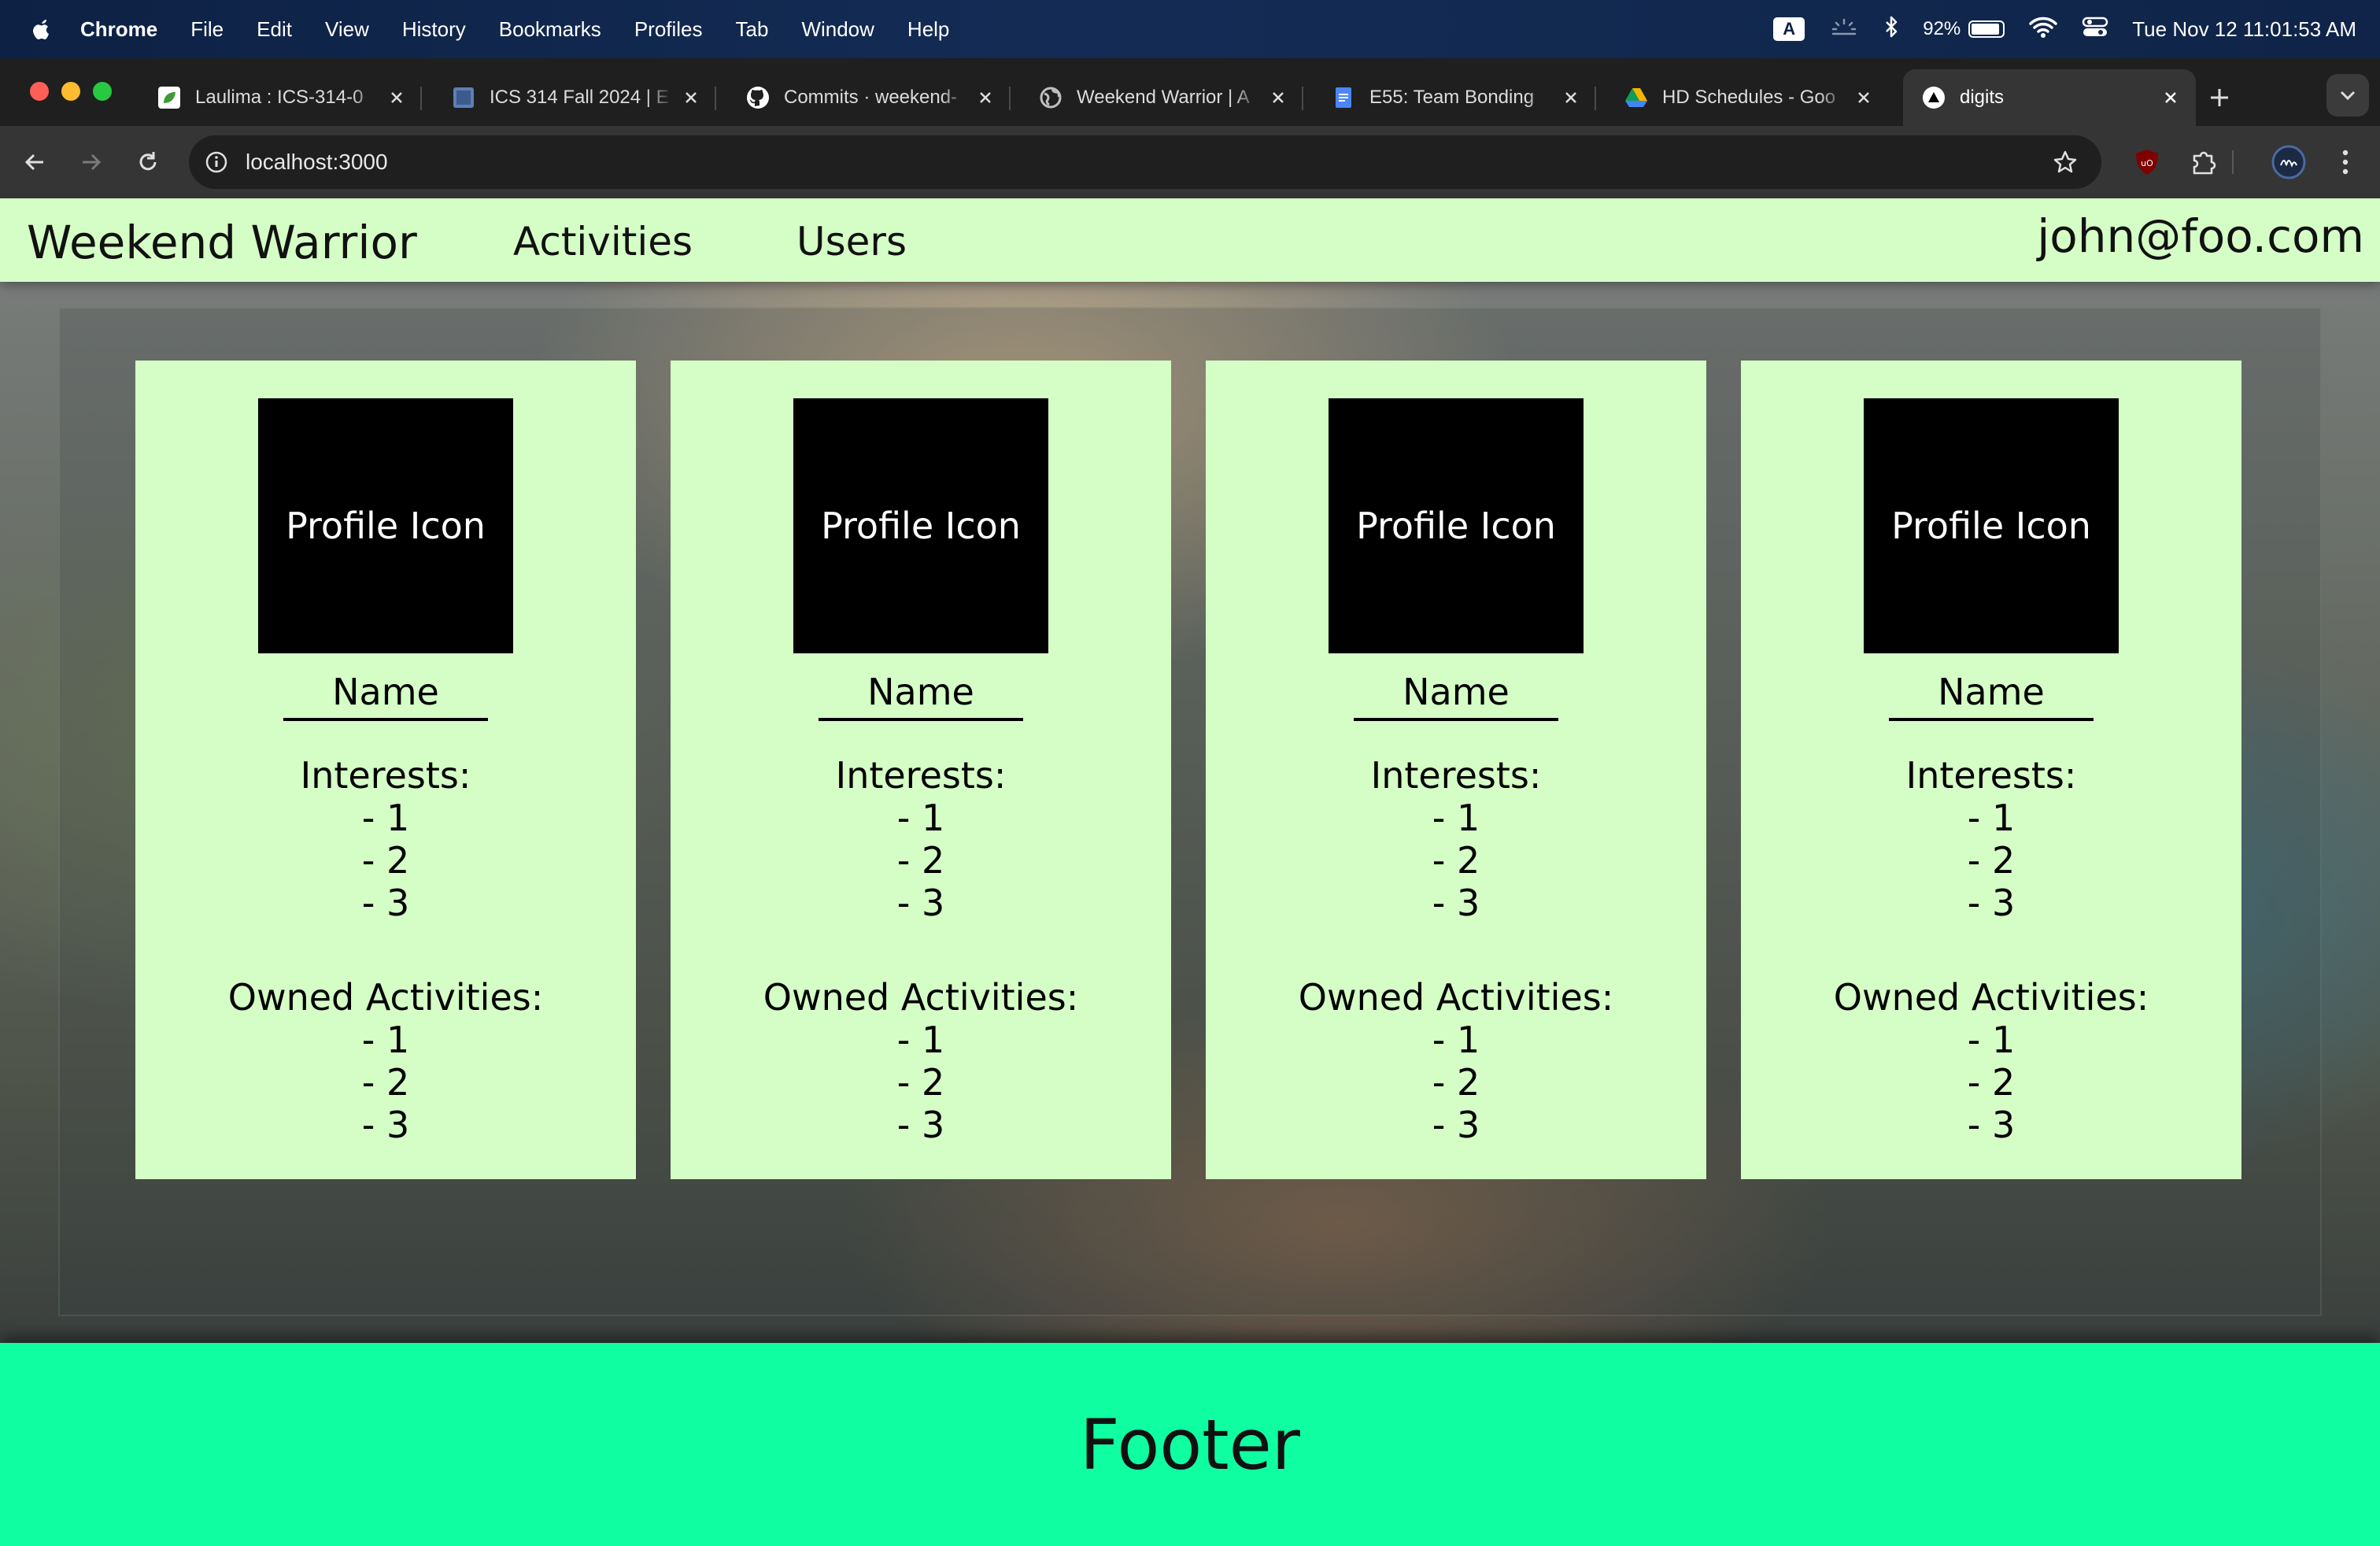  I want to click on triangle-icon, so click(1934, 97).